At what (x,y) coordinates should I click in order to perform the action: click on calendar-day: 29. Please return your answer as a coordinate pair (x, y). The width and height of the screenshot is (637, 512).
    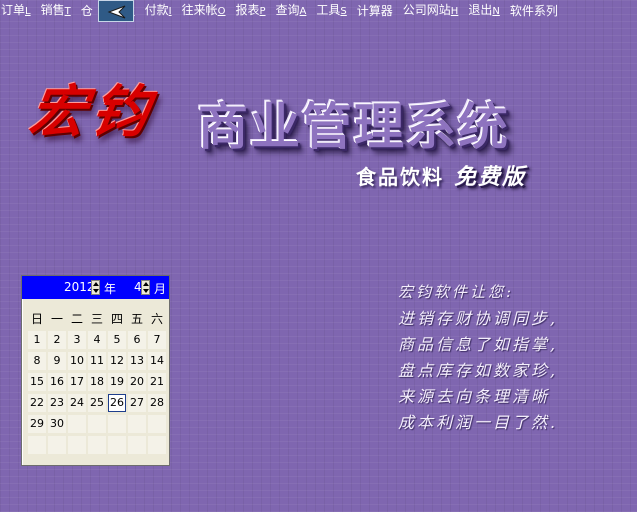
    Looking at the image, I should click on (37, 424).